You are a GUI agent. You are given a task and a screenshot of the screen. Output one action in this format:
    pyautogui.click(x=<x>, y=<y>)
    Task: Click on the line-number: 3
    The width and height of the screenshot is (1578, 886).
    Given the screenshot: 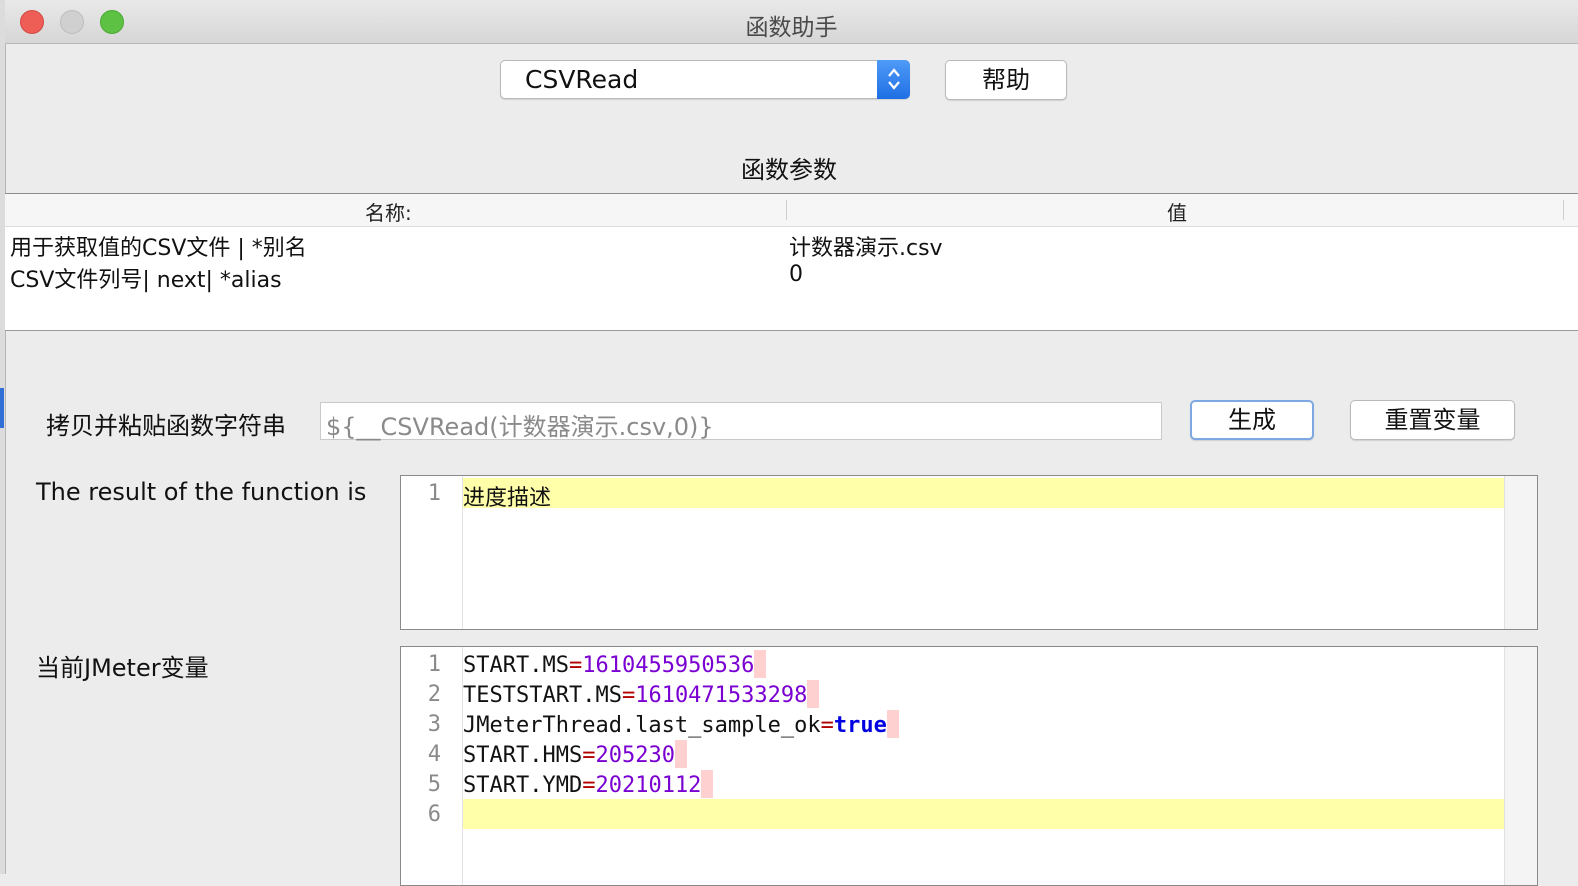 What is the action you would take?
    pyautogui.click(x=434, y=724)
    